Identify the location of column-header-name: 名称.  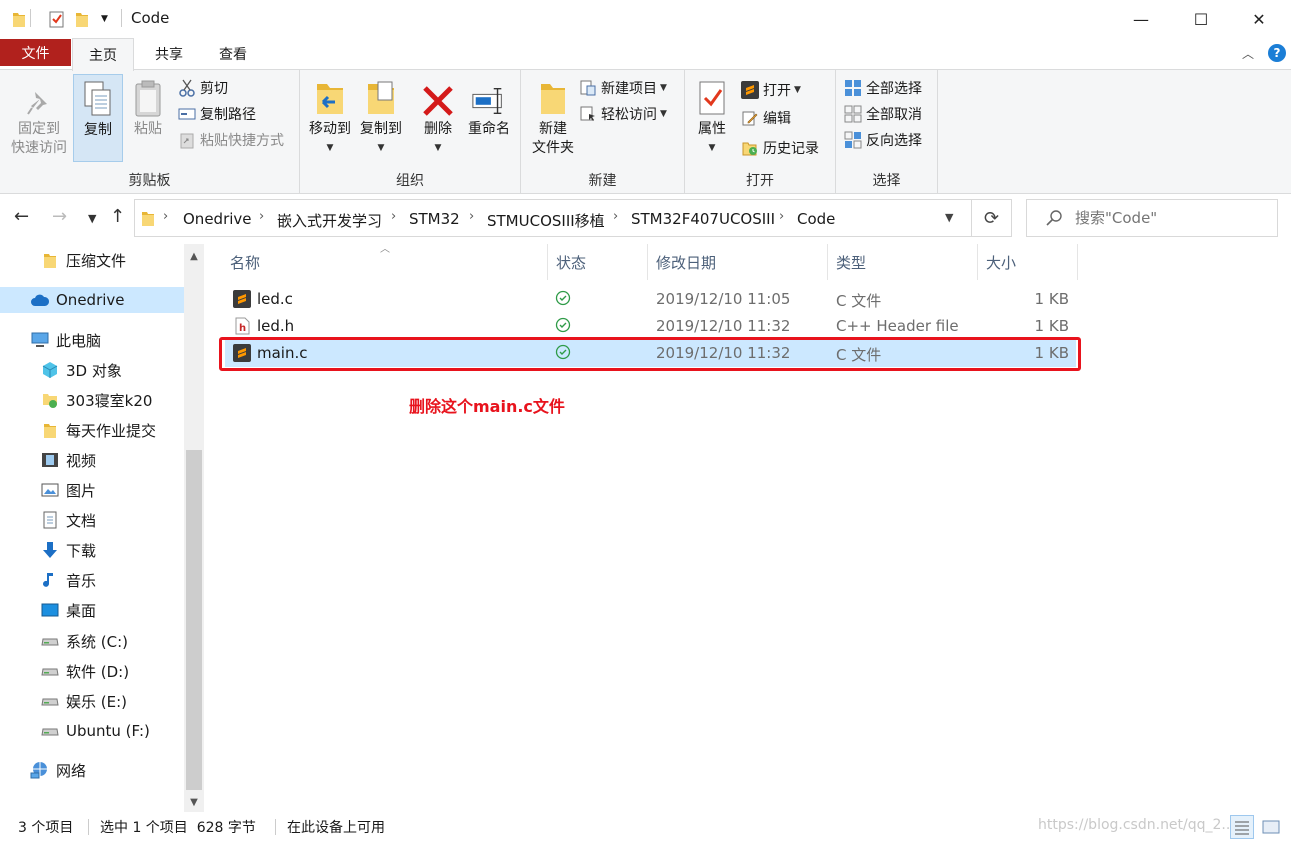
(385, 262).